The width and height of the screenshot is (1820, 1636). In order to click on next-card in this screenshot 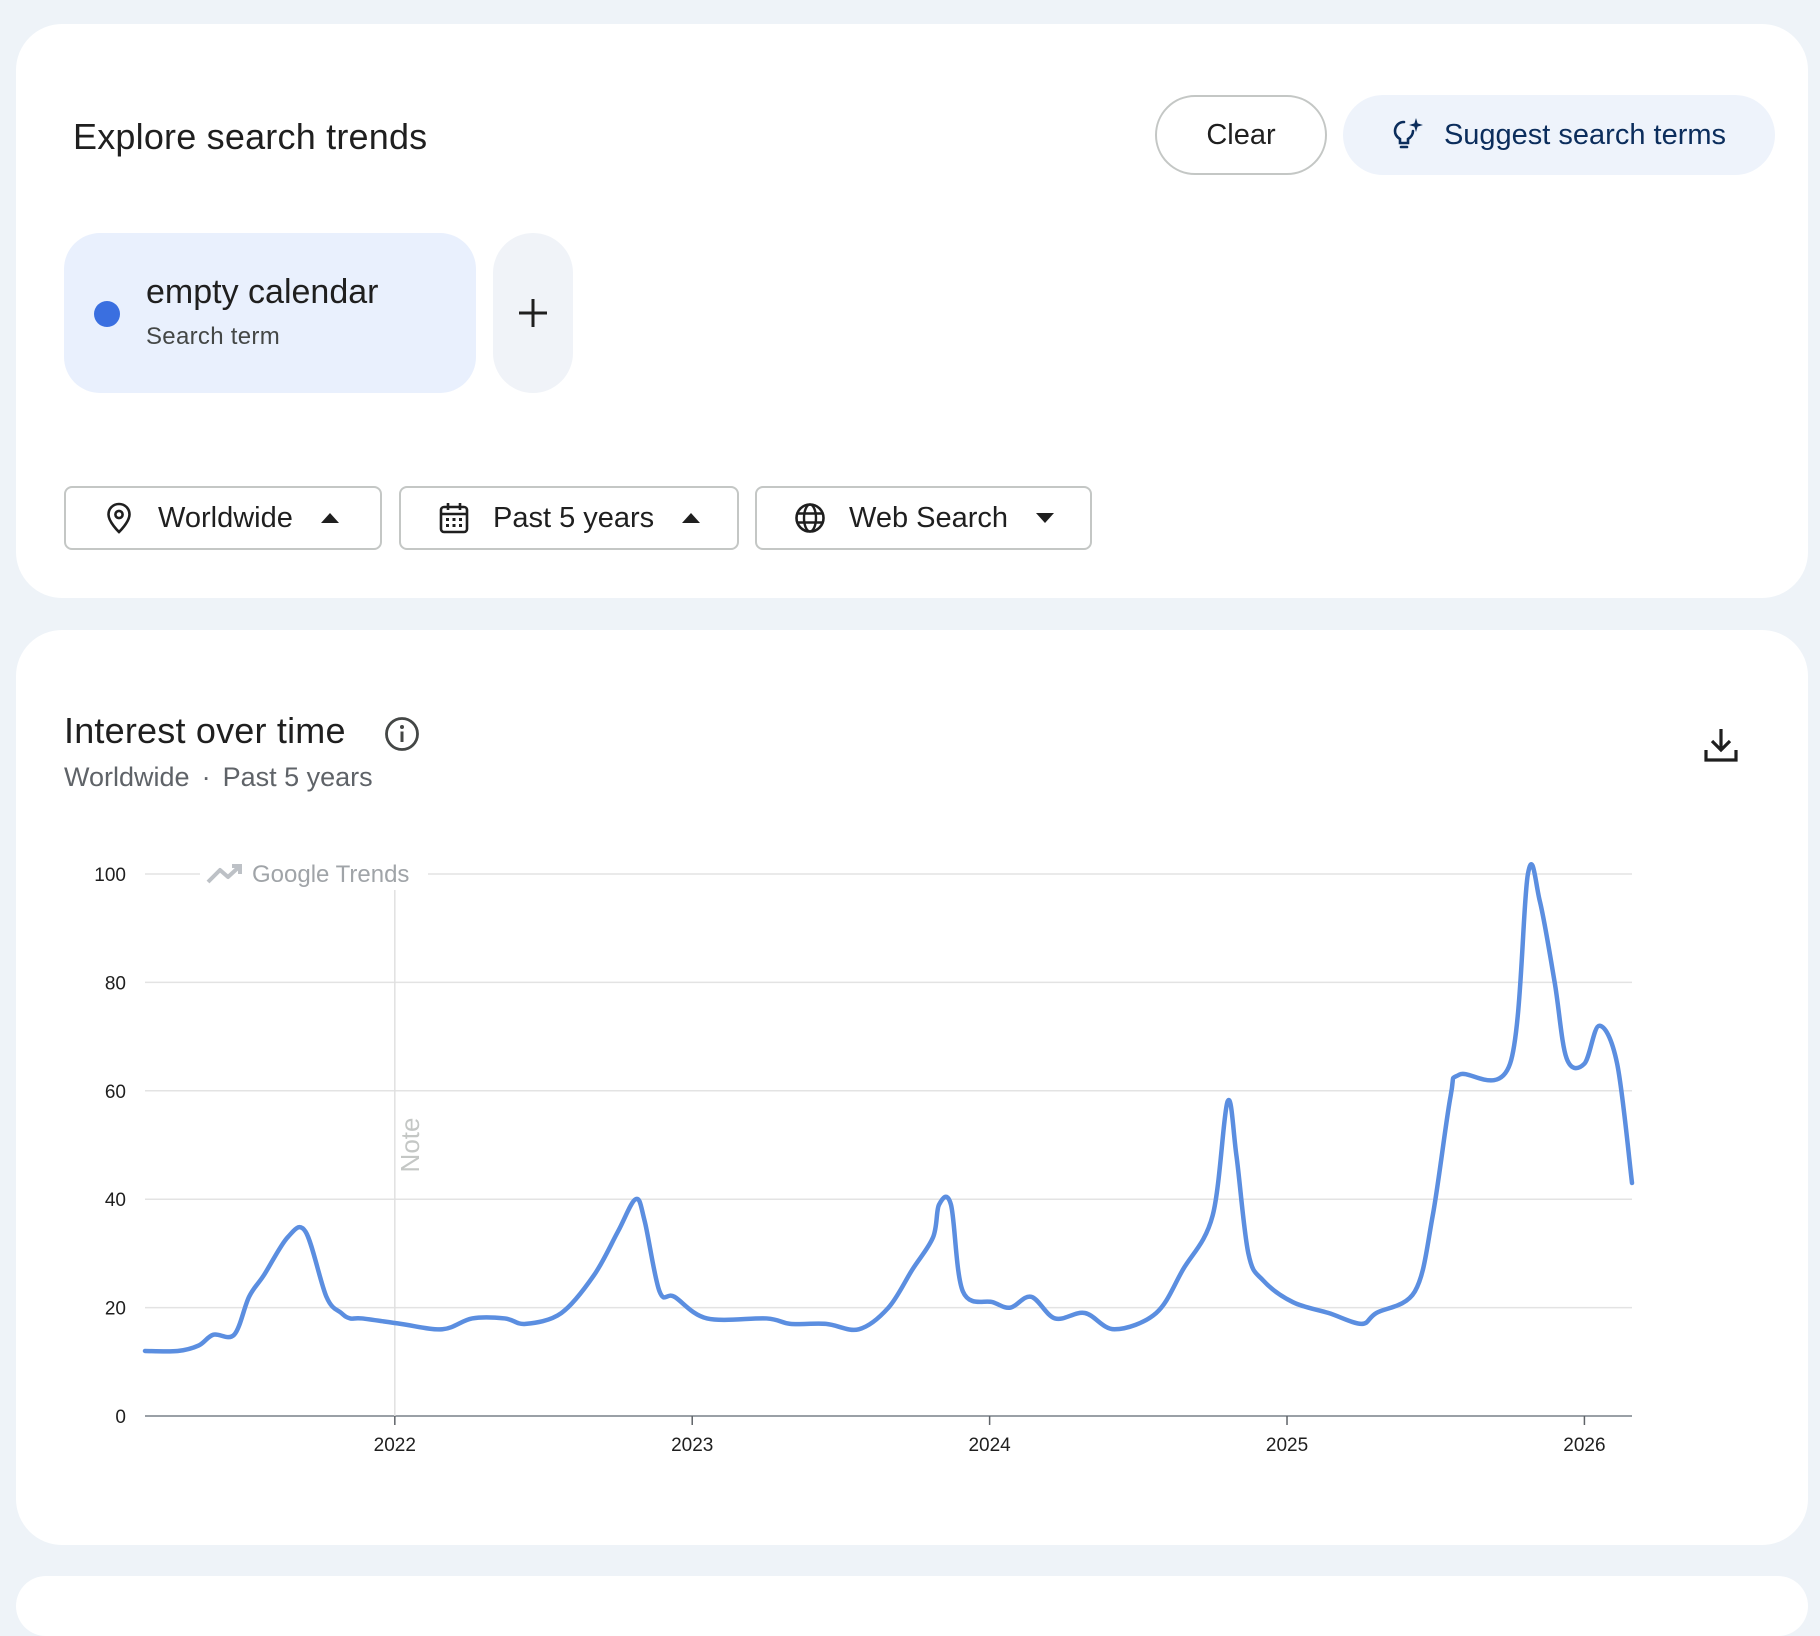, I will do `click(912, 1606)`.